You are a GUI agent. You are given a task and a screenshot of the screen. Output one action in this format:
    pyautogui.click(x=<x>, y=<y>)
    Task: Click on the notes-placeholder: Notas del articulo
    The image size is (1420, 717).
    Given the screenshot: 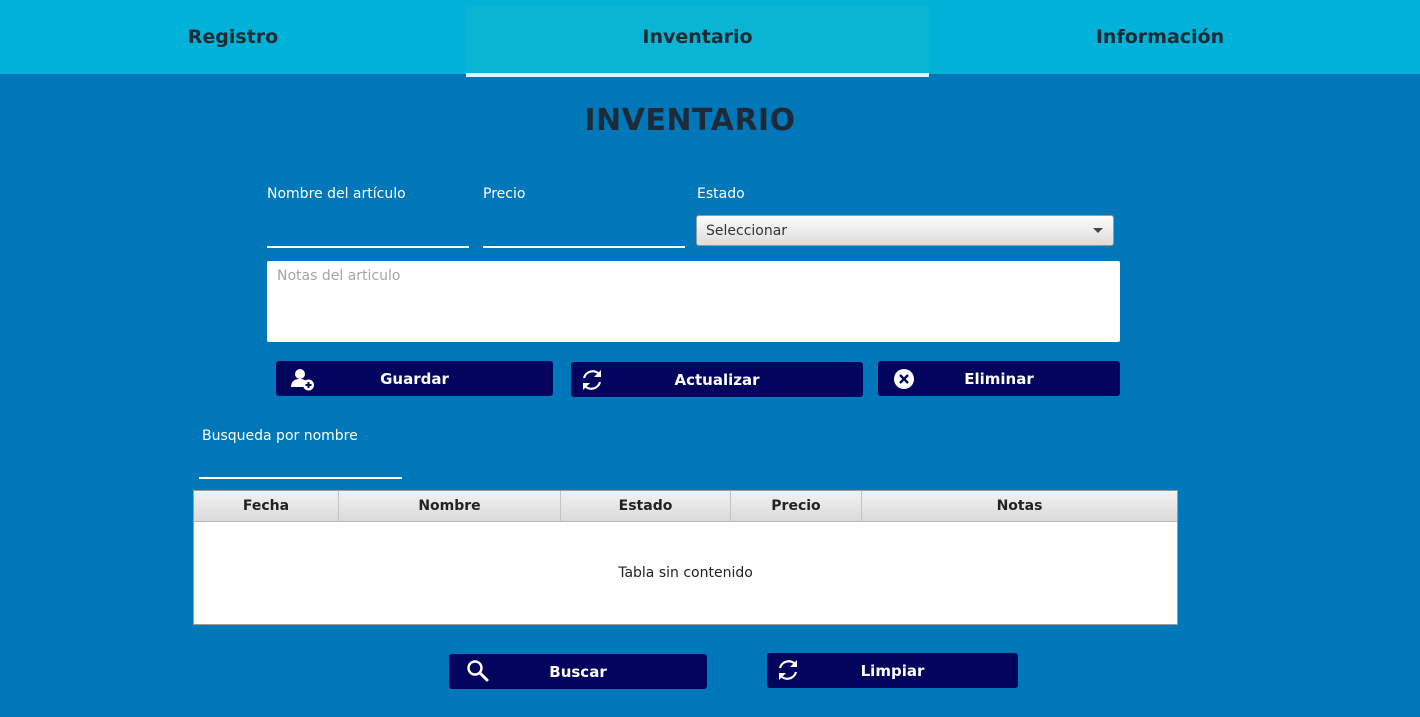 What is the action you would take?
    pyautogui.click(x=339, y=276)
    